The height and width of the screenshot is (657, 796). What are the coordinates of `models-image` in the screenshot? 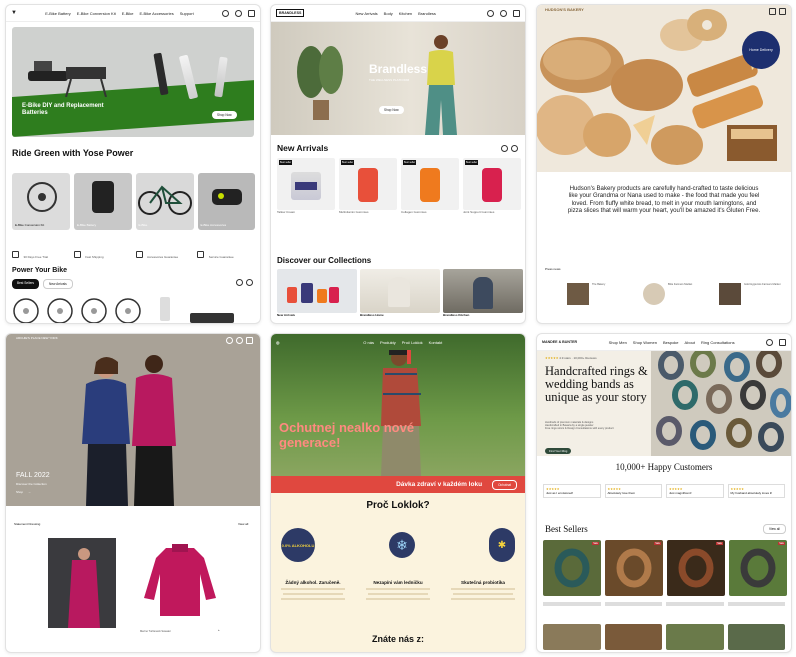 It's located at (129, 430).